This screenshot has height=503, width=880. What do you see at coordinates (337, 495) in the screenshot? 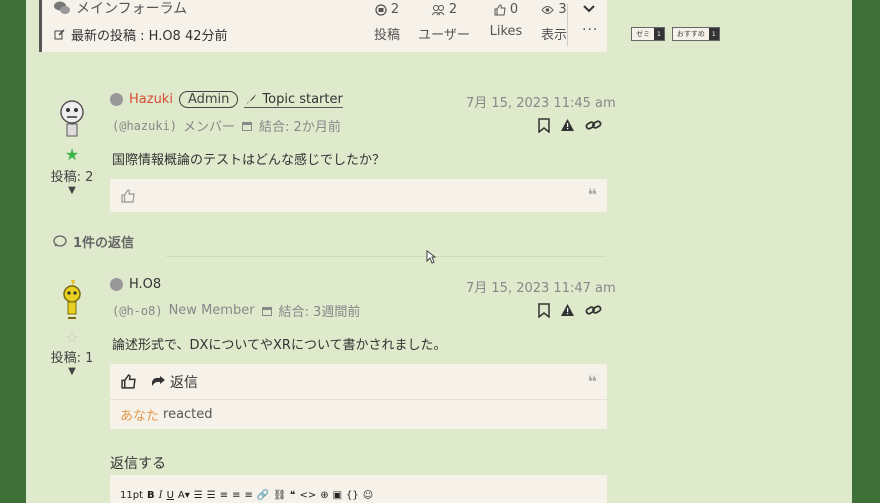
I see `paste-icon: ▣` at bounding box center [337, 495].